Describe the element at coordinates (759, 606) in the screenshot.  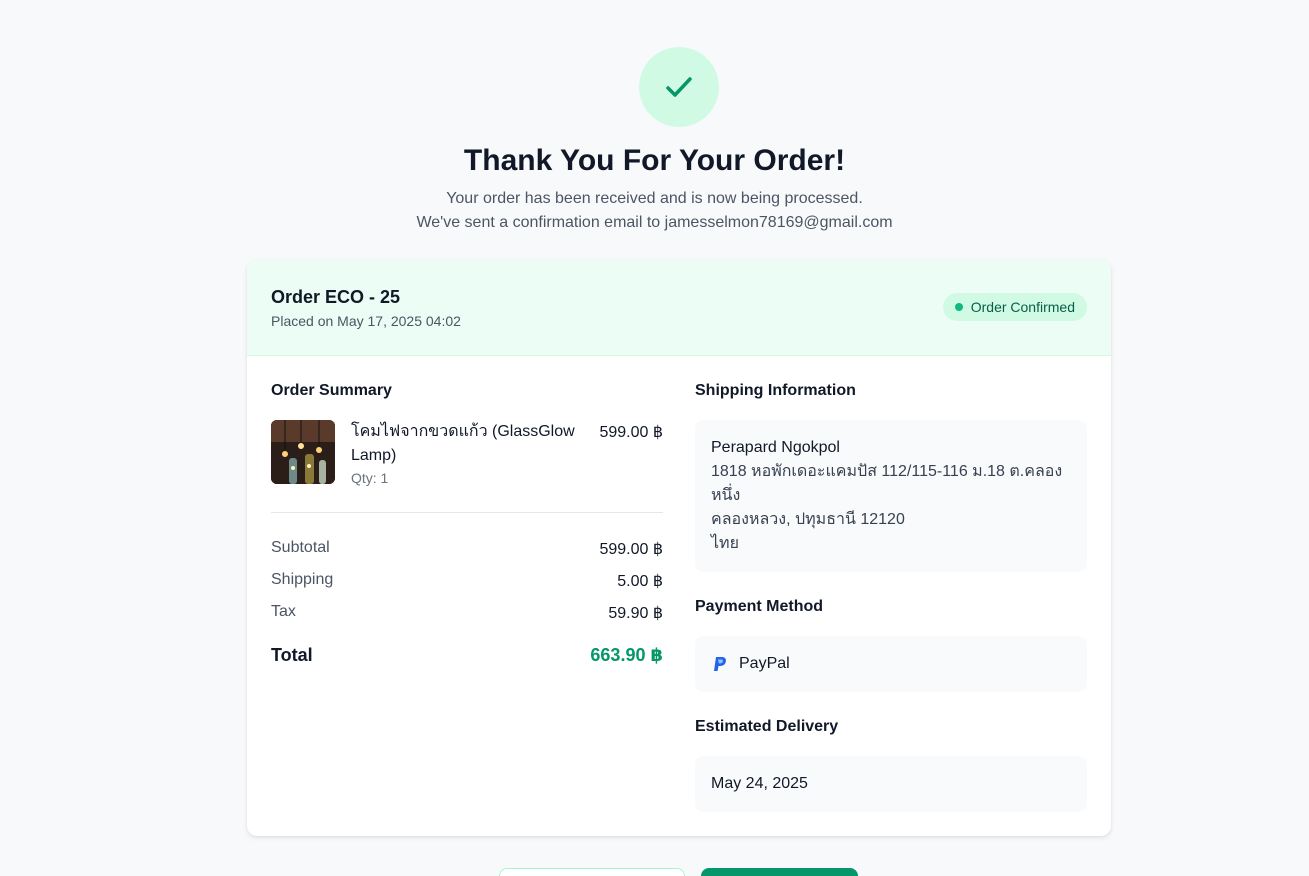
I see `payment-method-title: Payment Method` at that location.